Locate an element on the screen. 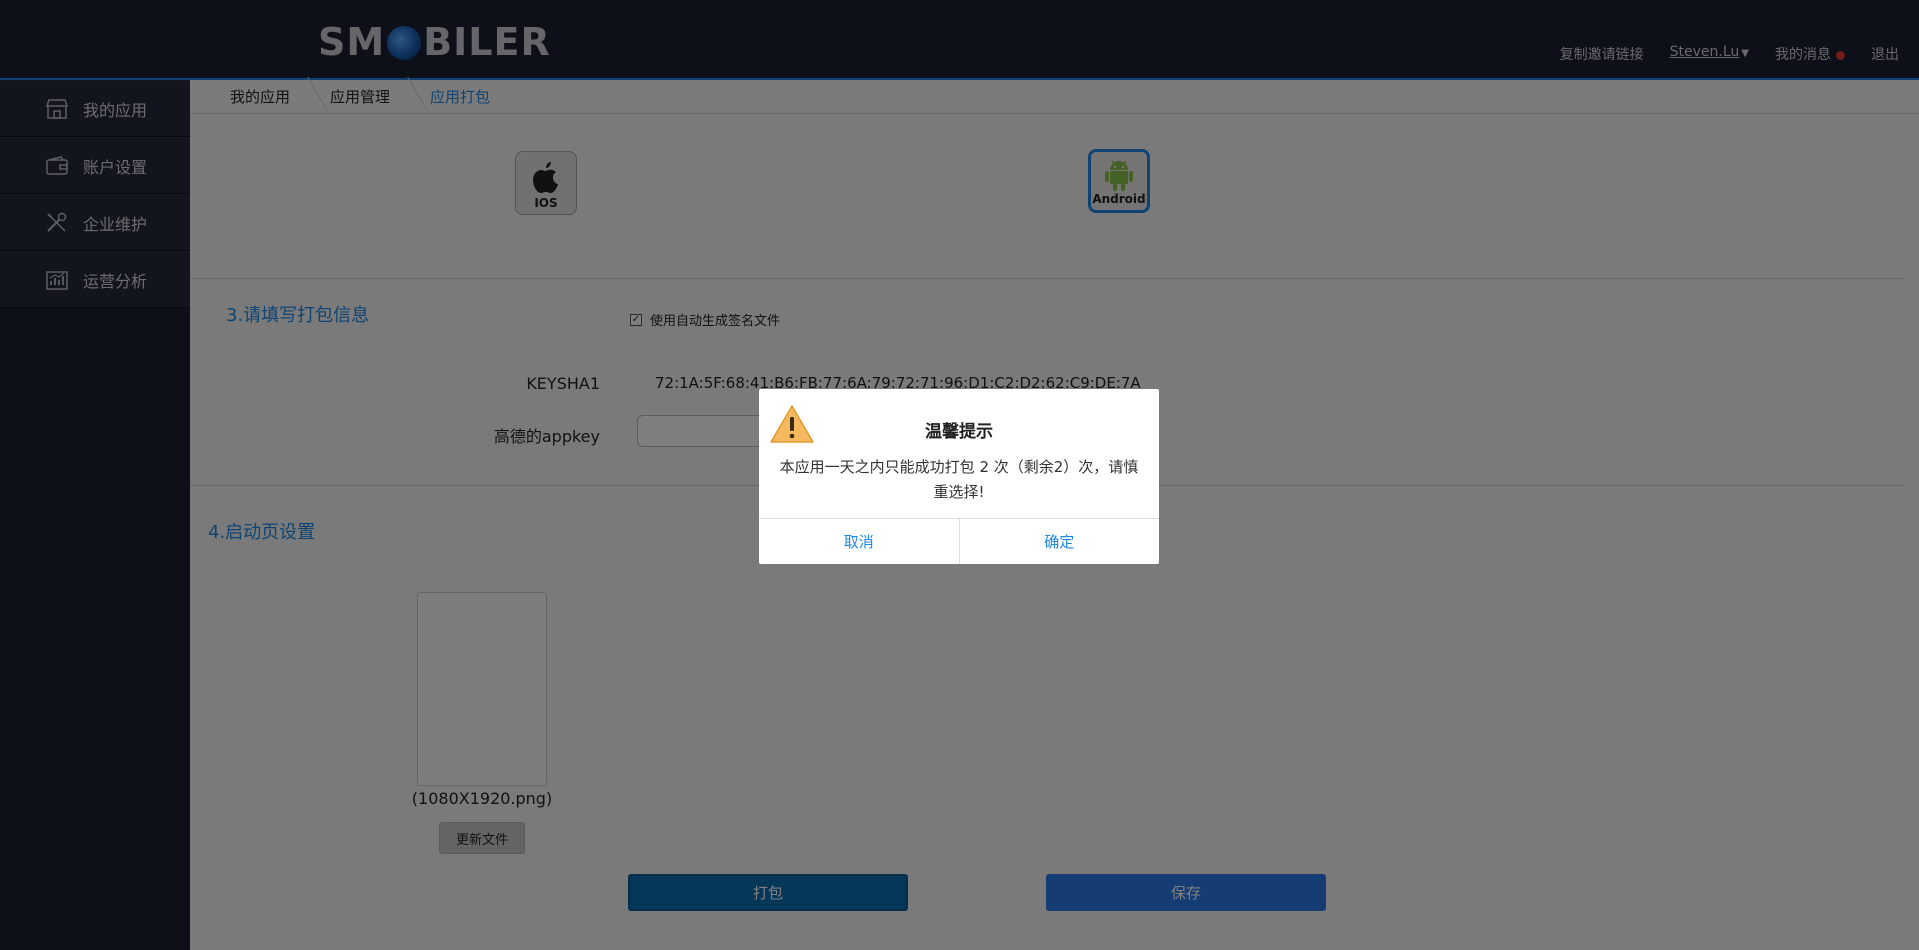  dialog-title: 温馨提示 is located at coordinates (959, 432).